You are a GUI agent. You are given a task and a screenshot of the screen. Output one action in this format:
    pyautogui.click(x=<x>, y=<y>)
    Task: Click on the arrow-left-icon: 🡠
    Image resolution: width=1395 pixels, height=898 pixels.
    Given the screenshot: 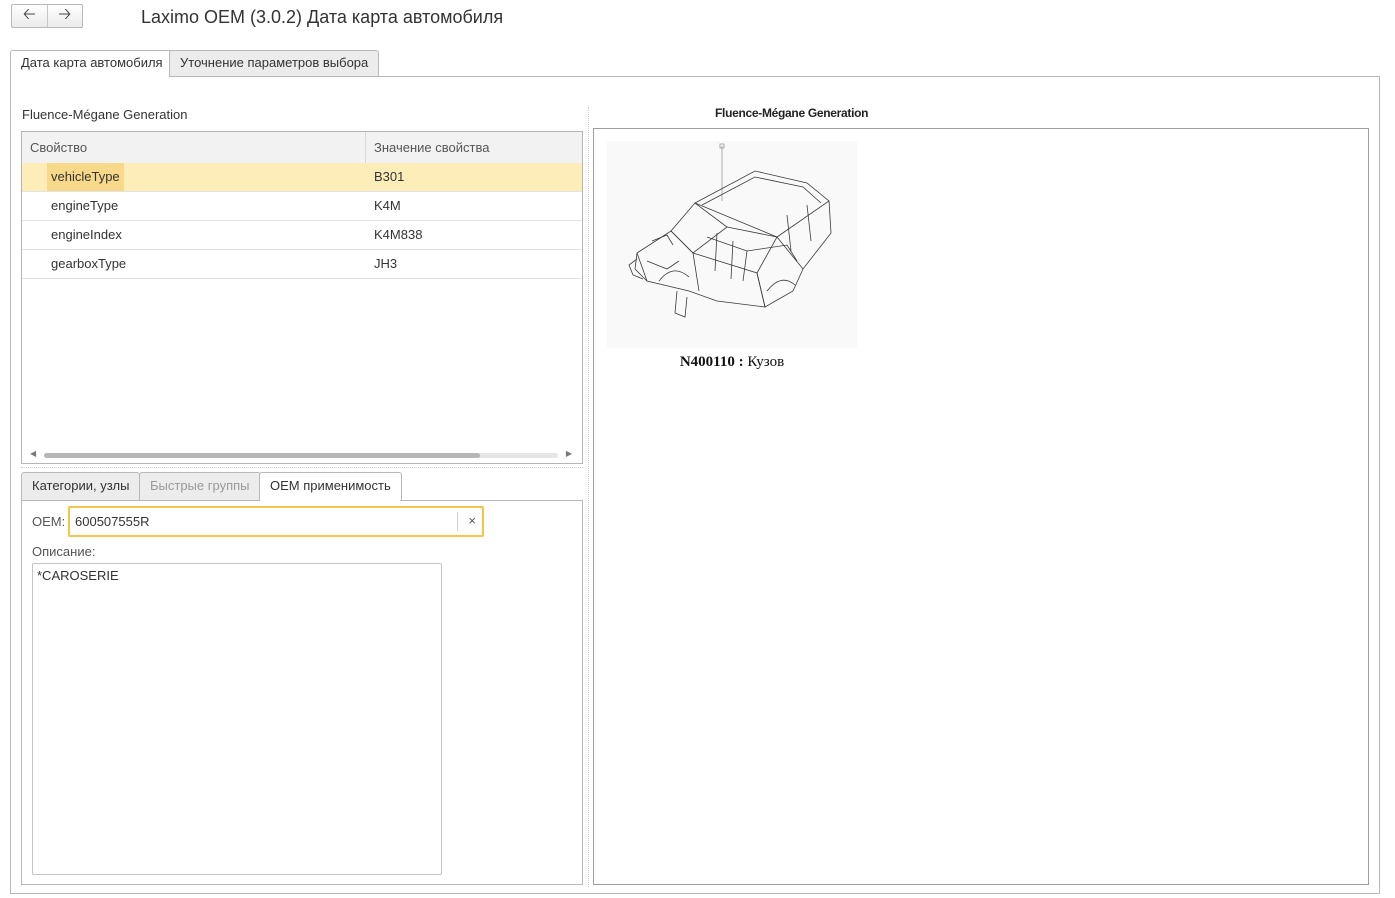 What is the action you would take?
    pyautogui.click(x=29, y=14)
    